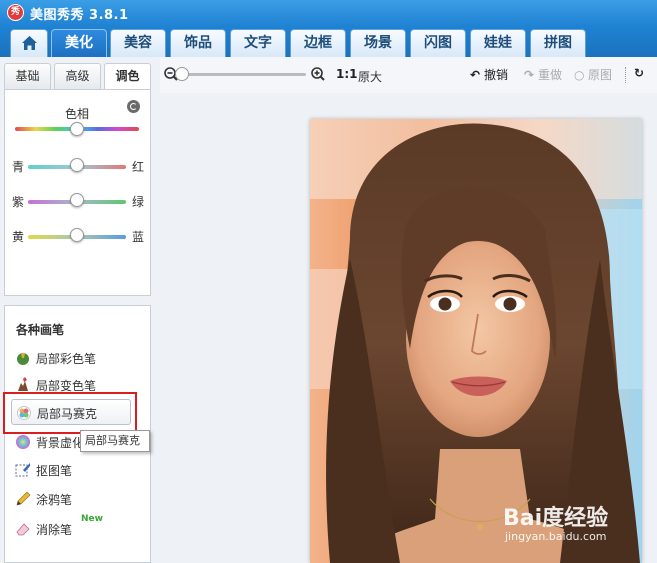 The height and width of the screenshot is (563, 657). I want to click on brush-item-cutout-pen: 抠图笔, so click(71, 470).